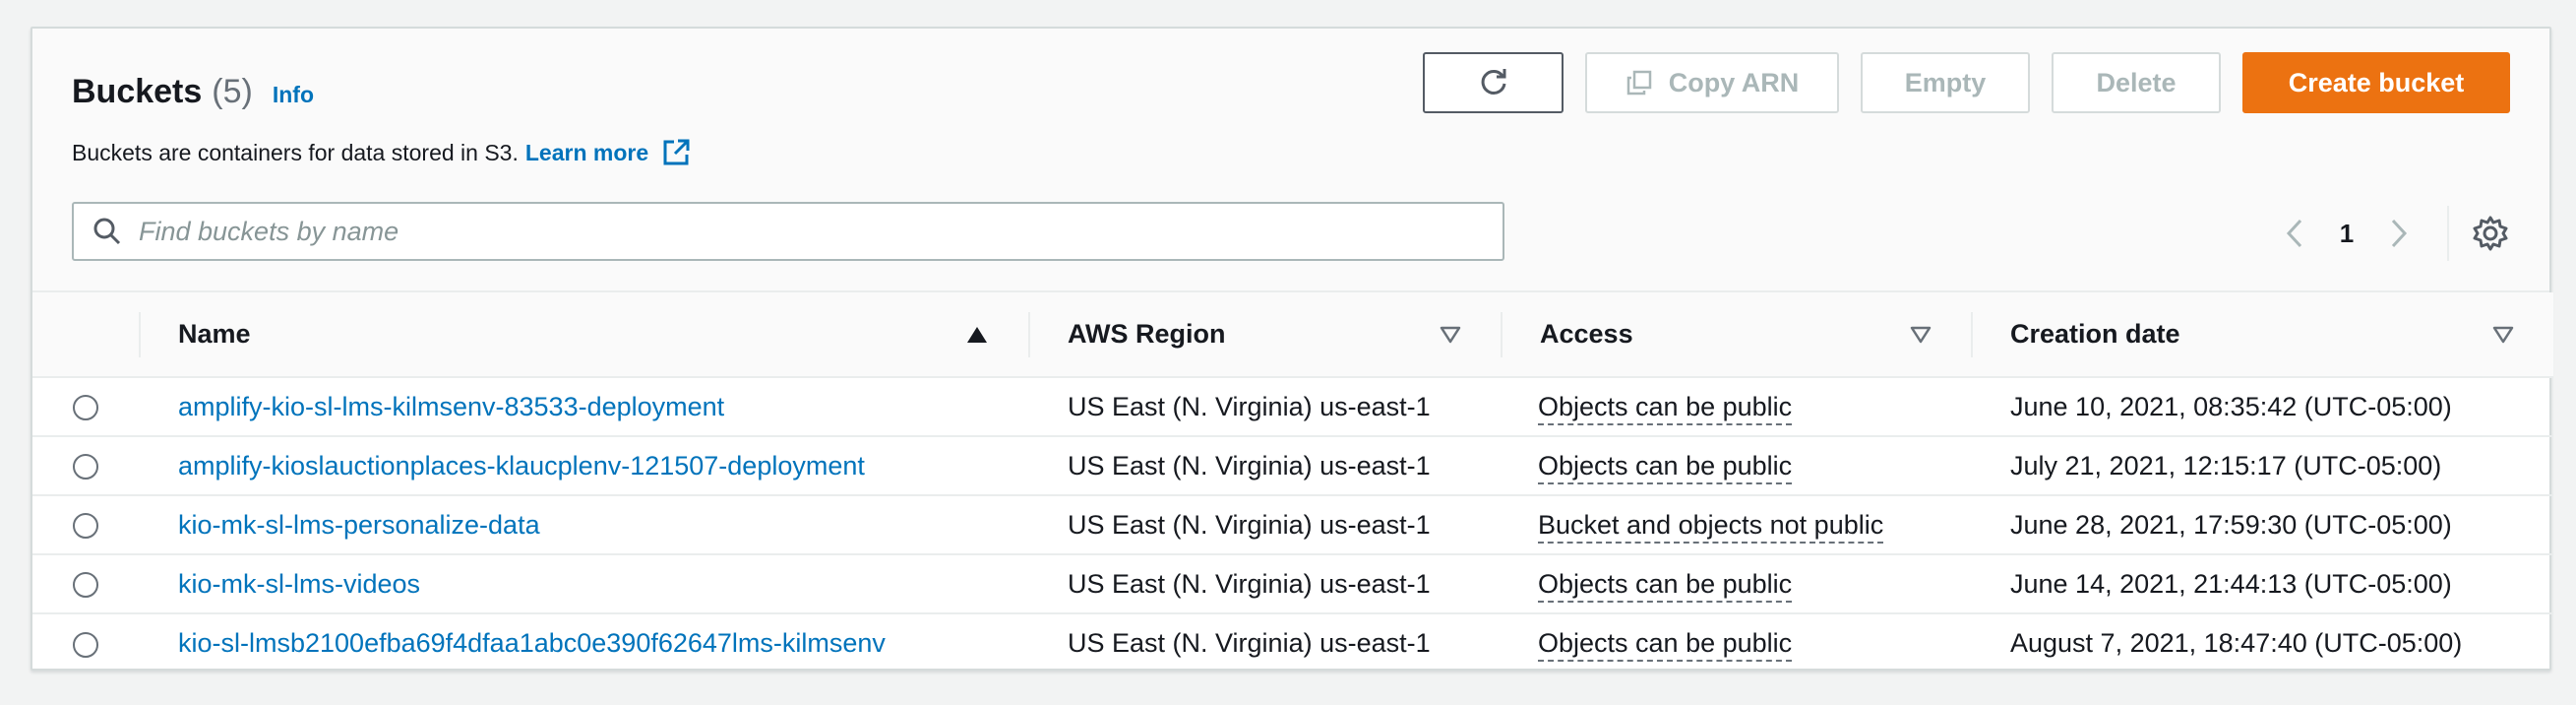  What do you see at coordinates (232, 91) in the screenshot?
I see `bucket-count: (5)` at bounding box center [232, 91].